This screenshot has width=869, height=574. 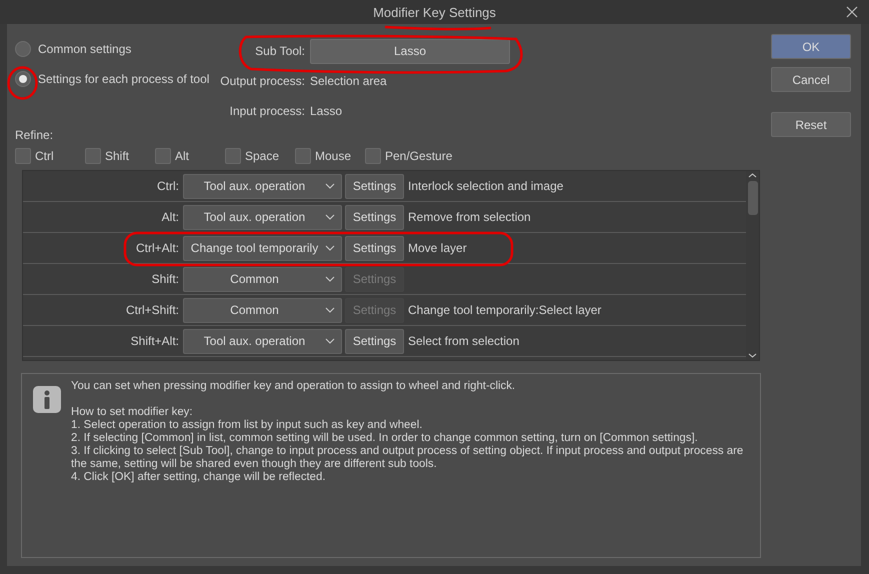 What do you see at coordinates (410, 51) in the screenshot?
I see `sub-tool-button: Lasso` at bounding box center [410, 51].